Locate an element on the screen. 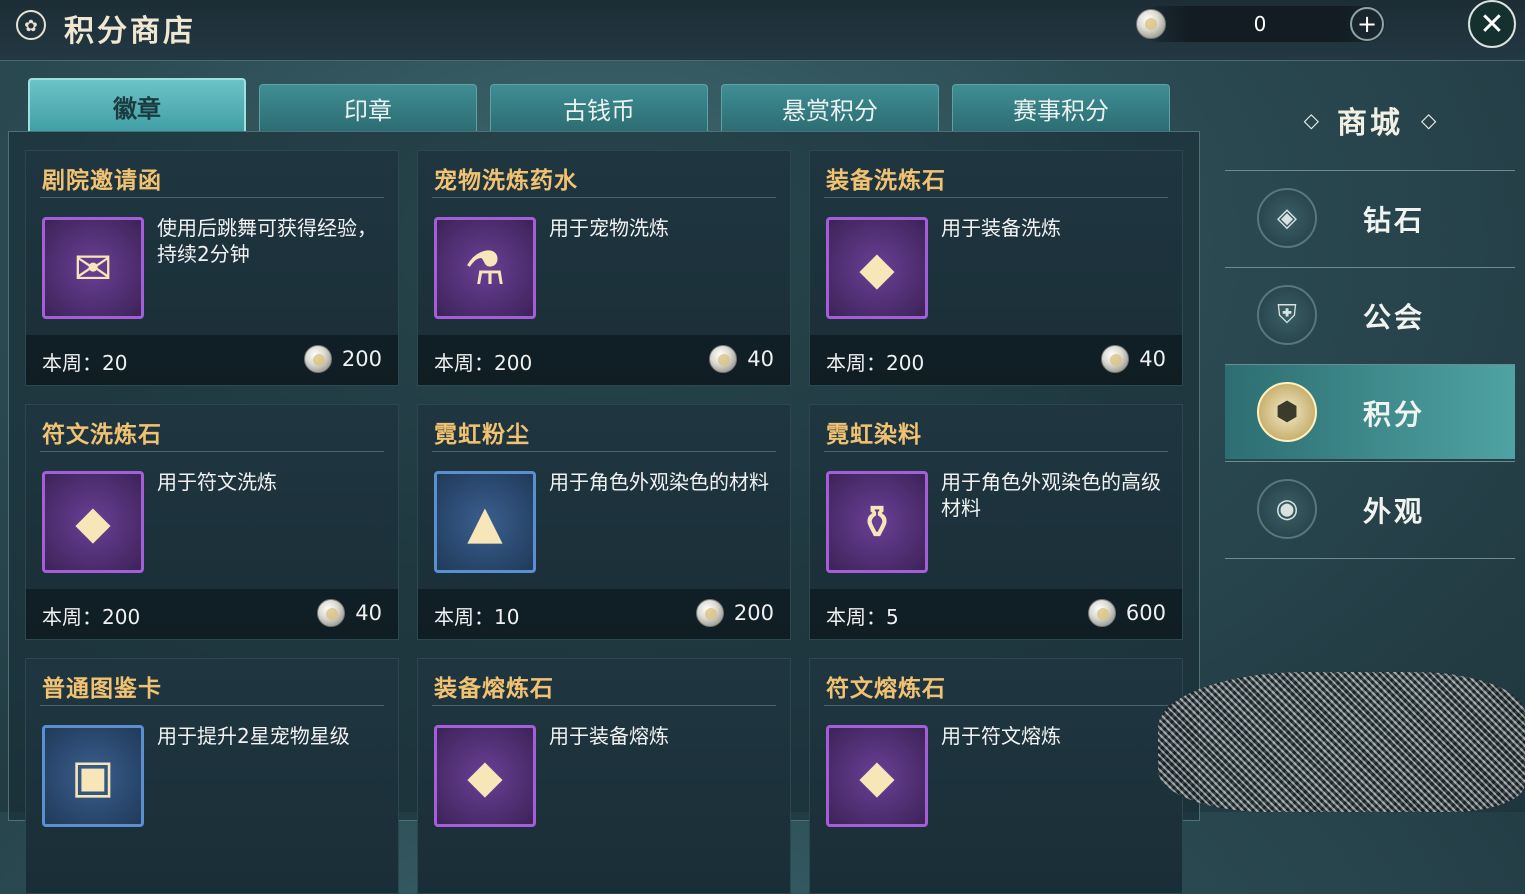  tab-2: 古钱币 is located at coordinates (599, 107).